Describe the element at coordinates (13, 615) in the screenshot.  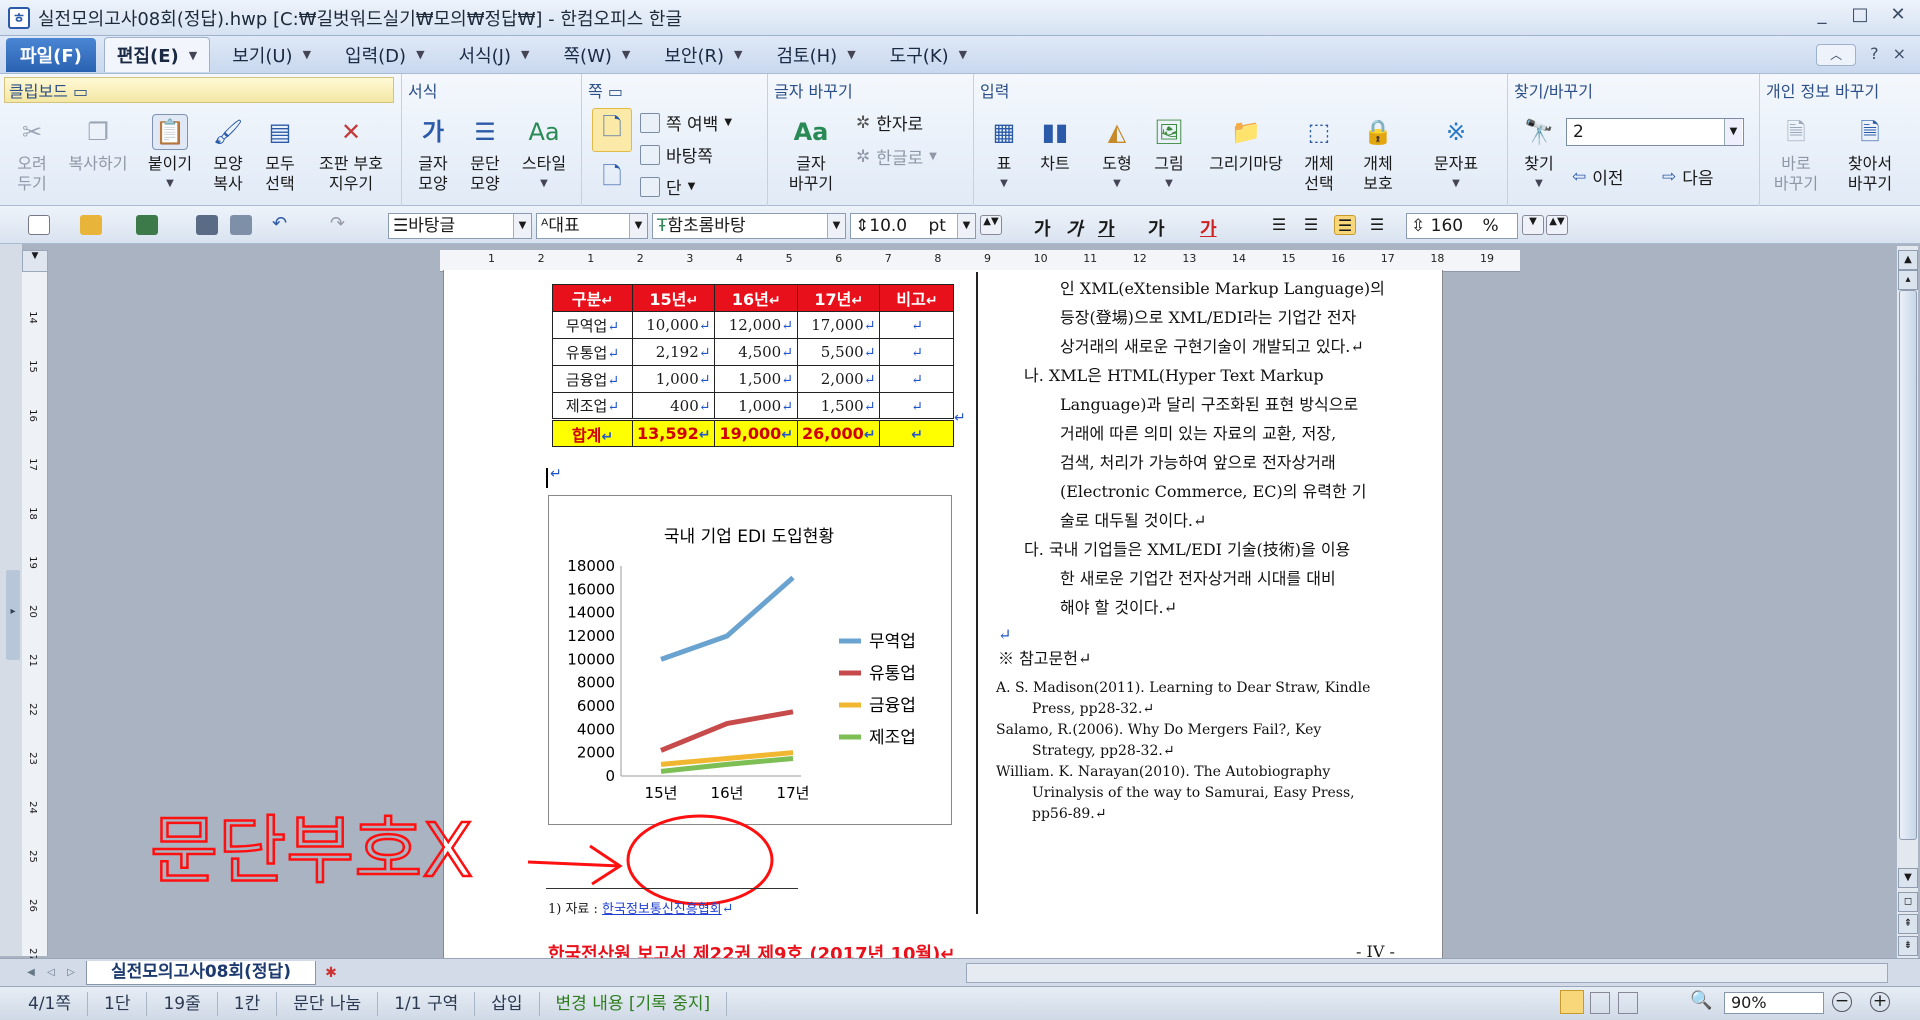
I see `sidebar-toggle: ▸` at that location.